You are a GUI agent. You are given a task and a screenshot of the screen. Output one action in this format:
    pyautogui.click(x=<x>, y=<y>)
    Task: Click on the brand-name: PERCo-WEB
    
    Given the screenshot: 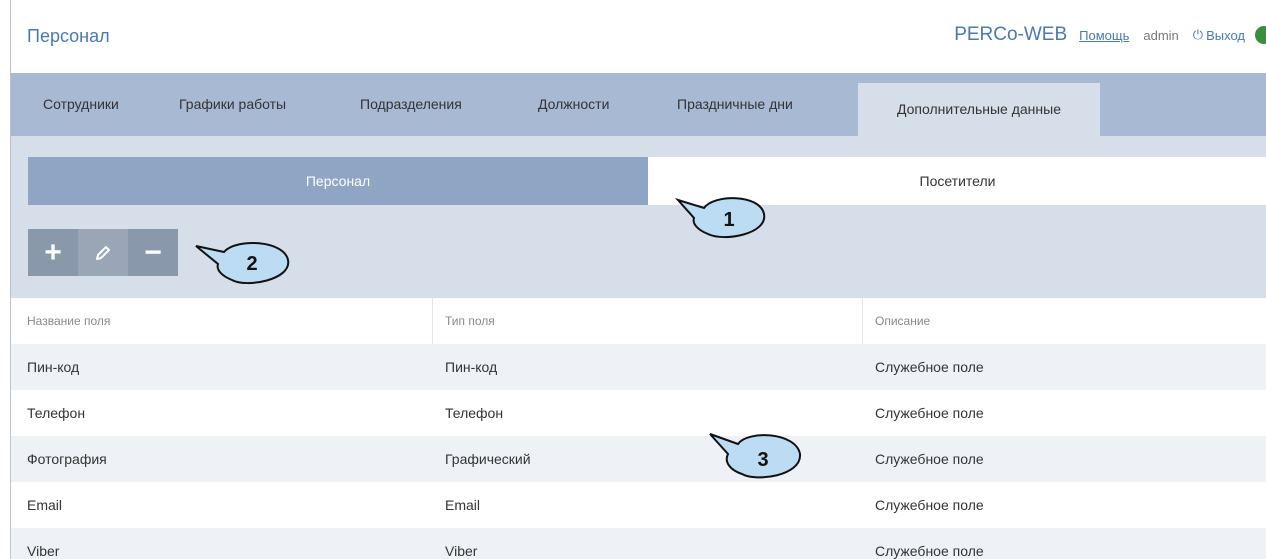 What is the action you would take?
    pyautogui.click(x=1011, y=34)
    